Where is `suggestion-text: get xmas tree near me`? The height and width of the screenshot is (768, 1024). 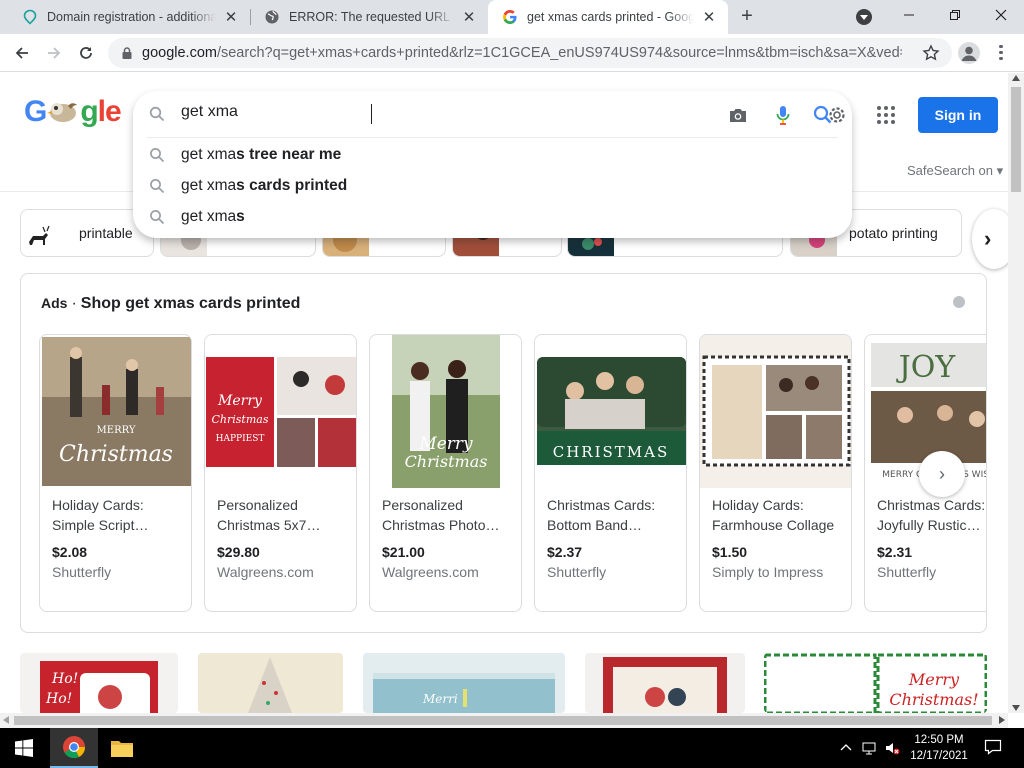 suggestion-text: get xmas tree near me is located at coordinates (261, 154).